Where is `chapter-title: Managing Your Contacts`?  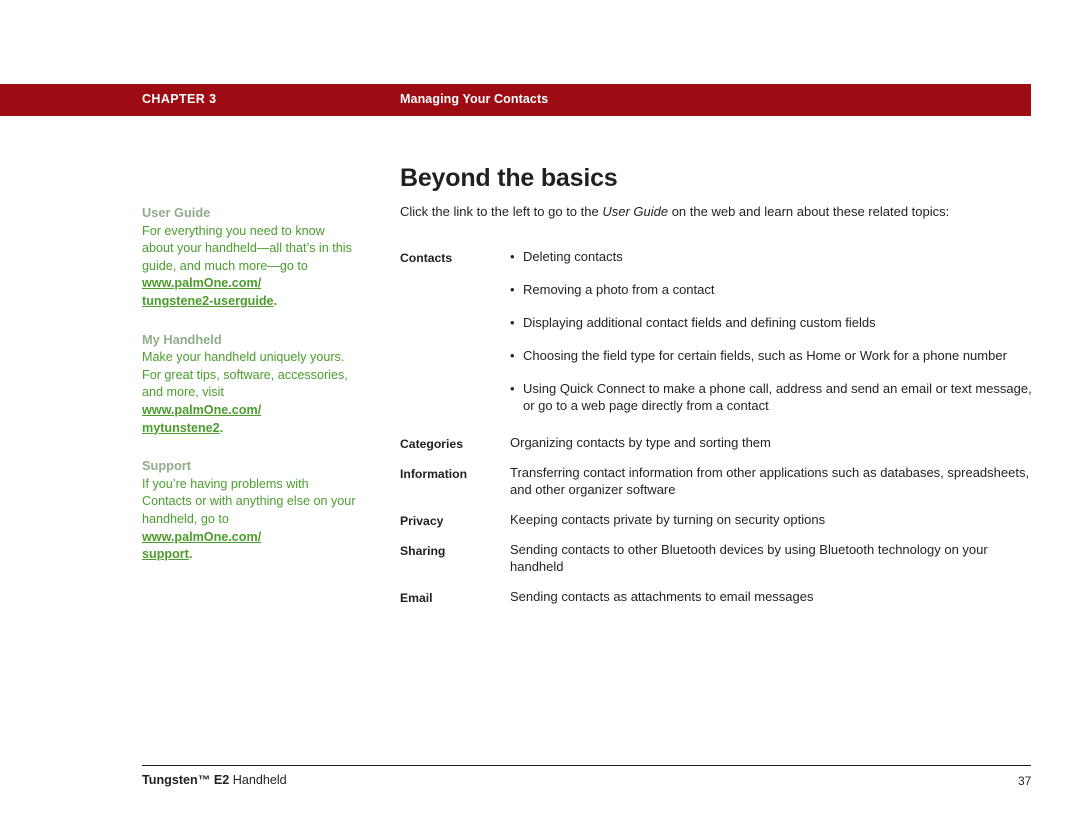
chapter-title: Managing Your Contacts is located at coordinates (474, 99).